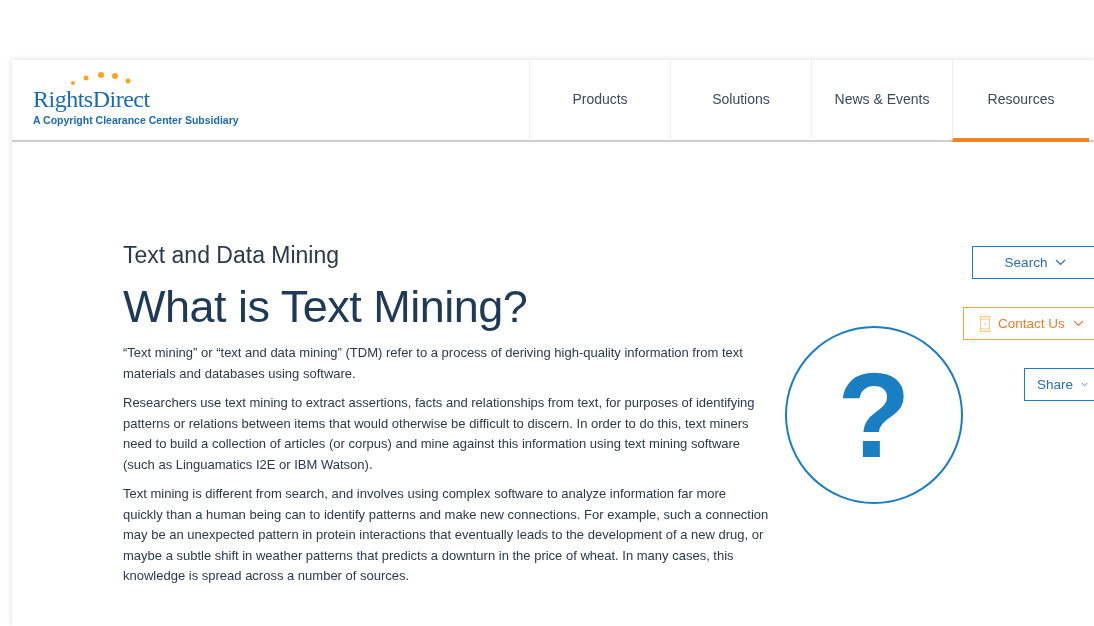 Image resolution: width=1094 pixels, height=626 pixels. What do you see at coordinates (136, 120) in the screenshot?
I see `logo-tagline: A Copyright Clearance Center Subsidiary` at bounding box center [136, 120].